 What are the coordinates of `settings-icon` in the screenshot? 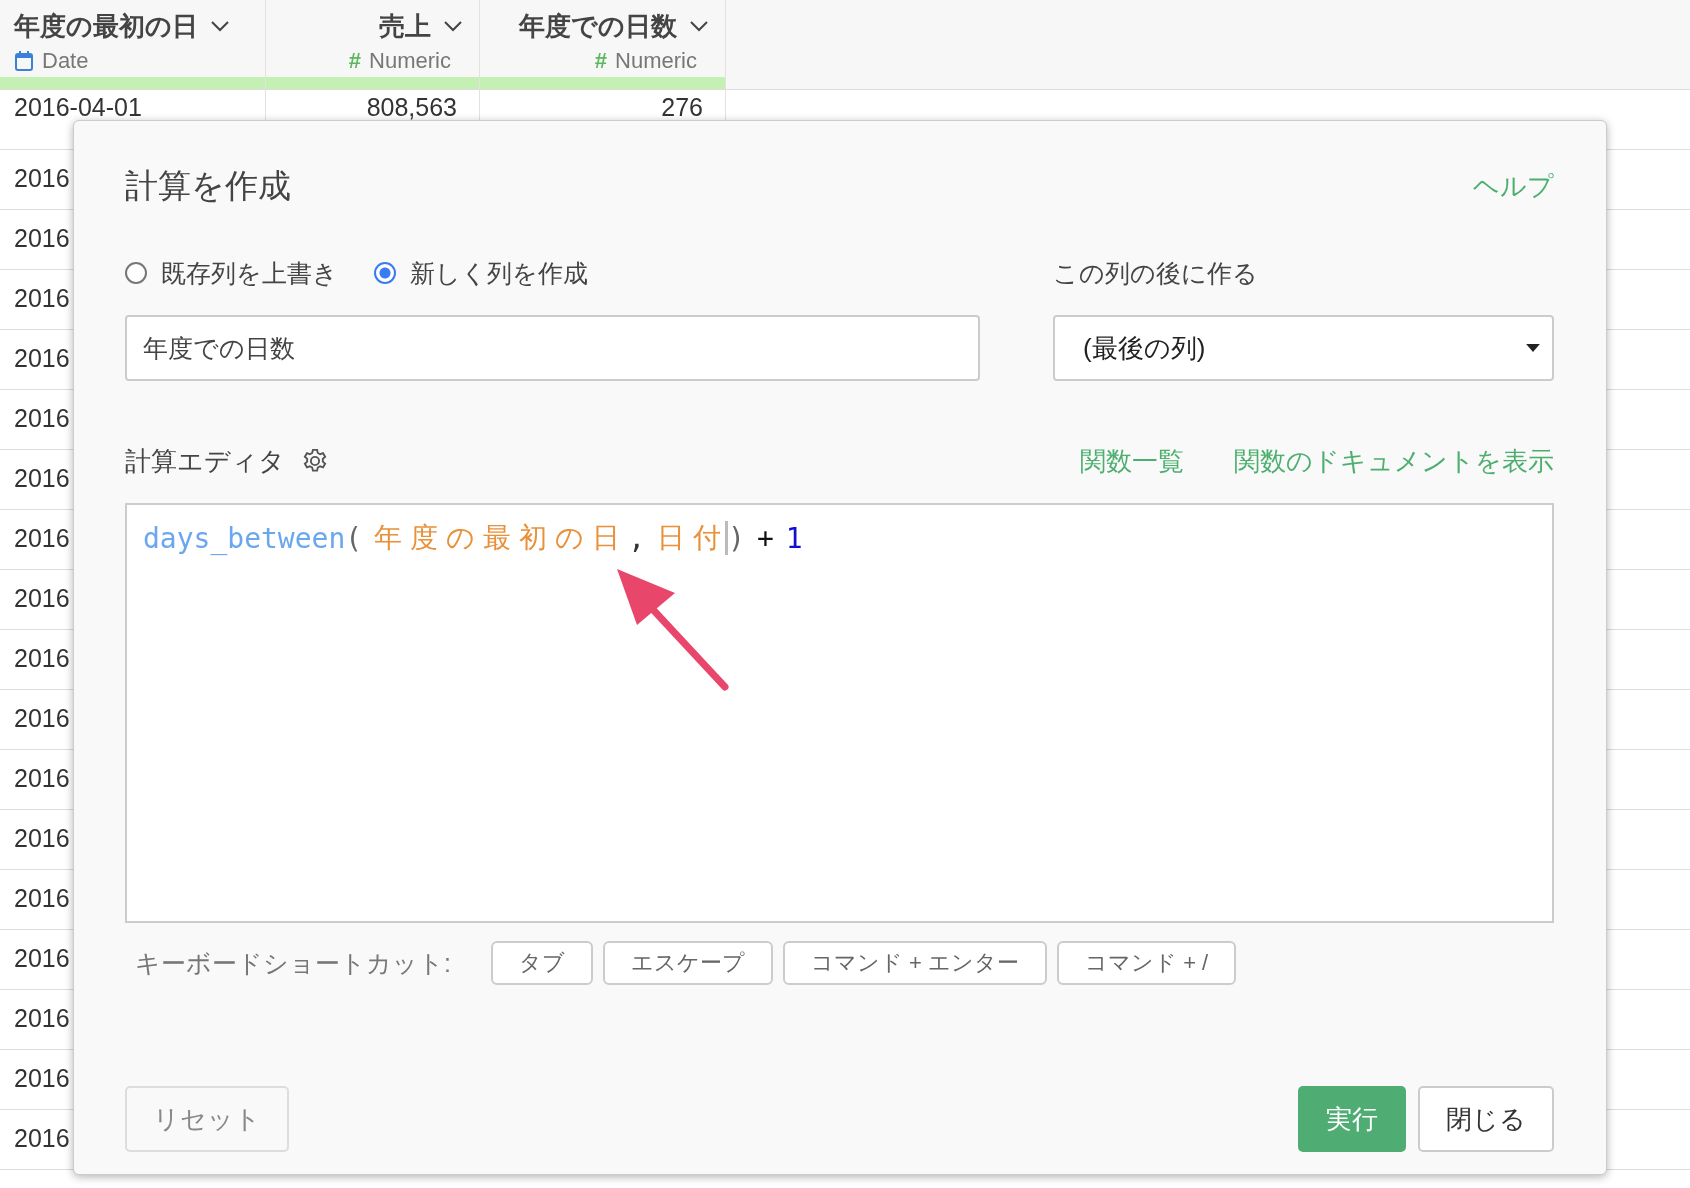 It's located at (315, 461).